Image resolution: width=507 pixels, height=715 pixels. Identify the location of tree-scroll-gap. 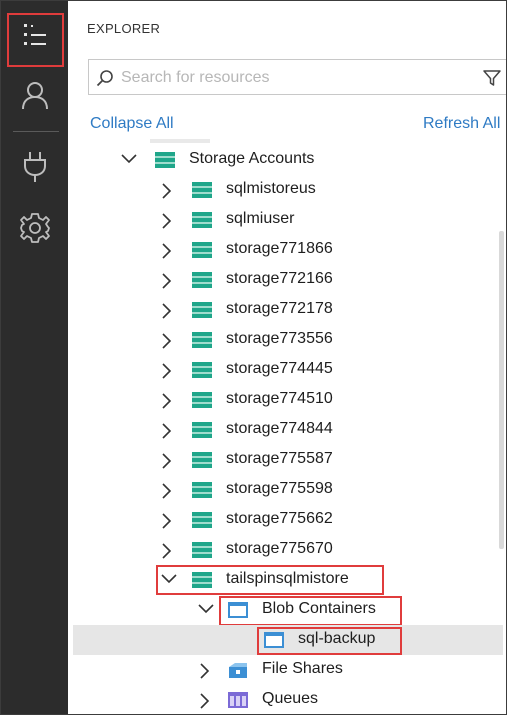
(180, 141).